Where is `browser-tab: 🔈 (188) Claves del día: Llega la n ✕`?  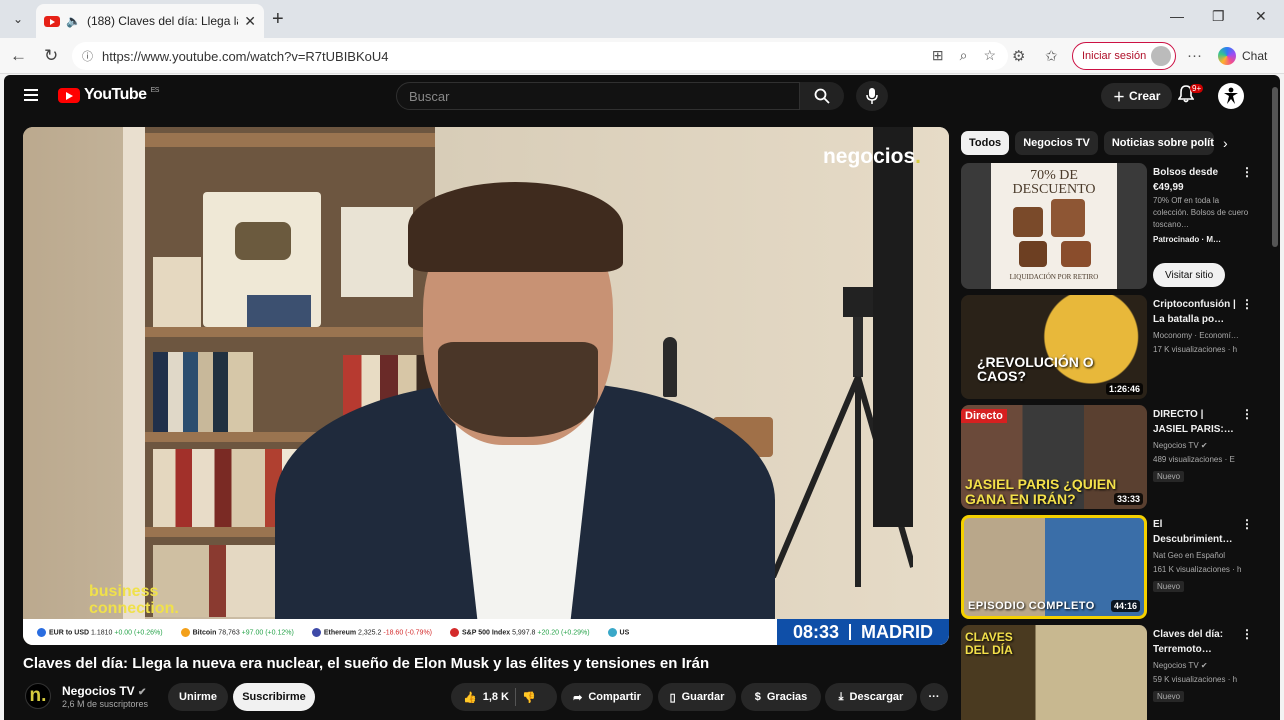 browser-tab: 🔈 (188) Claves del día: Llega la n ✕ is located at coordinates (150, 21).